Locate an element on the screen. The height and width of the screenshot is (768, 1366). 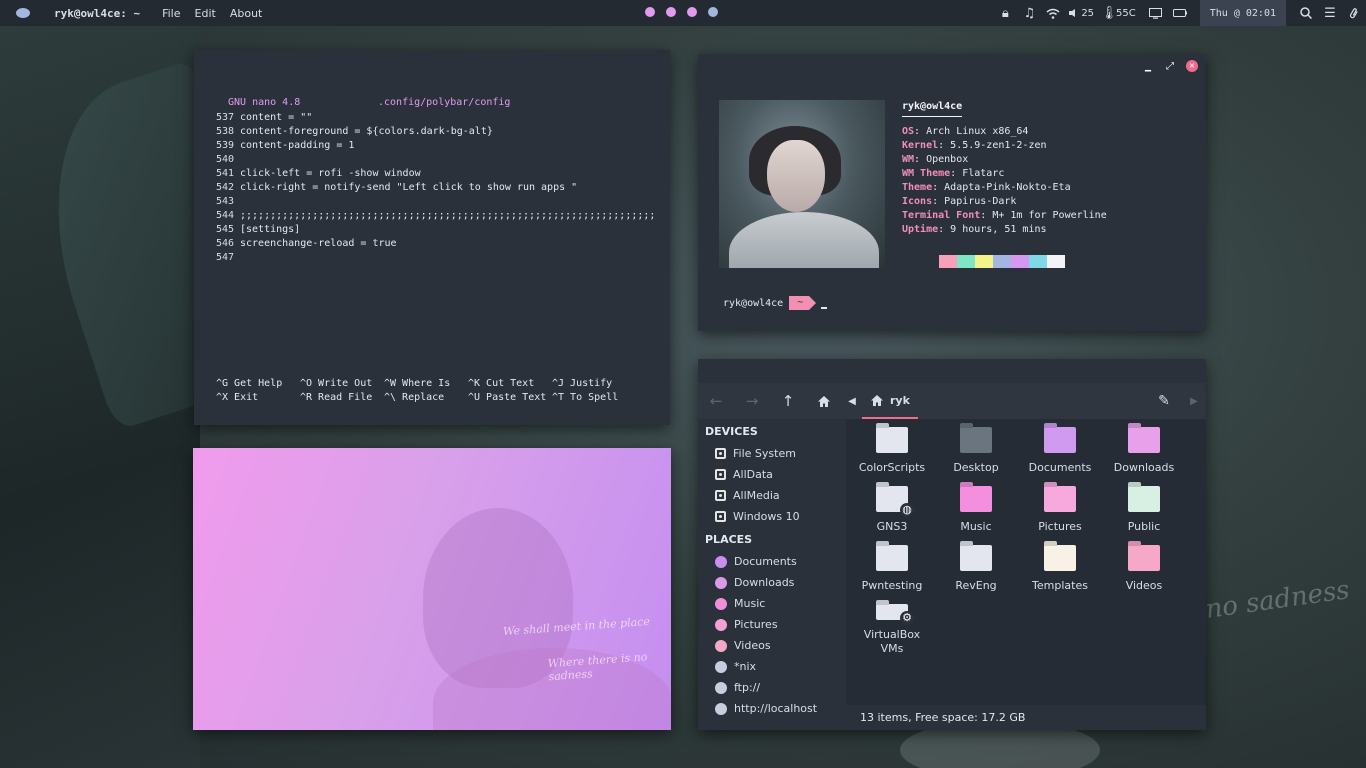
neofetch-separator is located at coordinates (932, 116).